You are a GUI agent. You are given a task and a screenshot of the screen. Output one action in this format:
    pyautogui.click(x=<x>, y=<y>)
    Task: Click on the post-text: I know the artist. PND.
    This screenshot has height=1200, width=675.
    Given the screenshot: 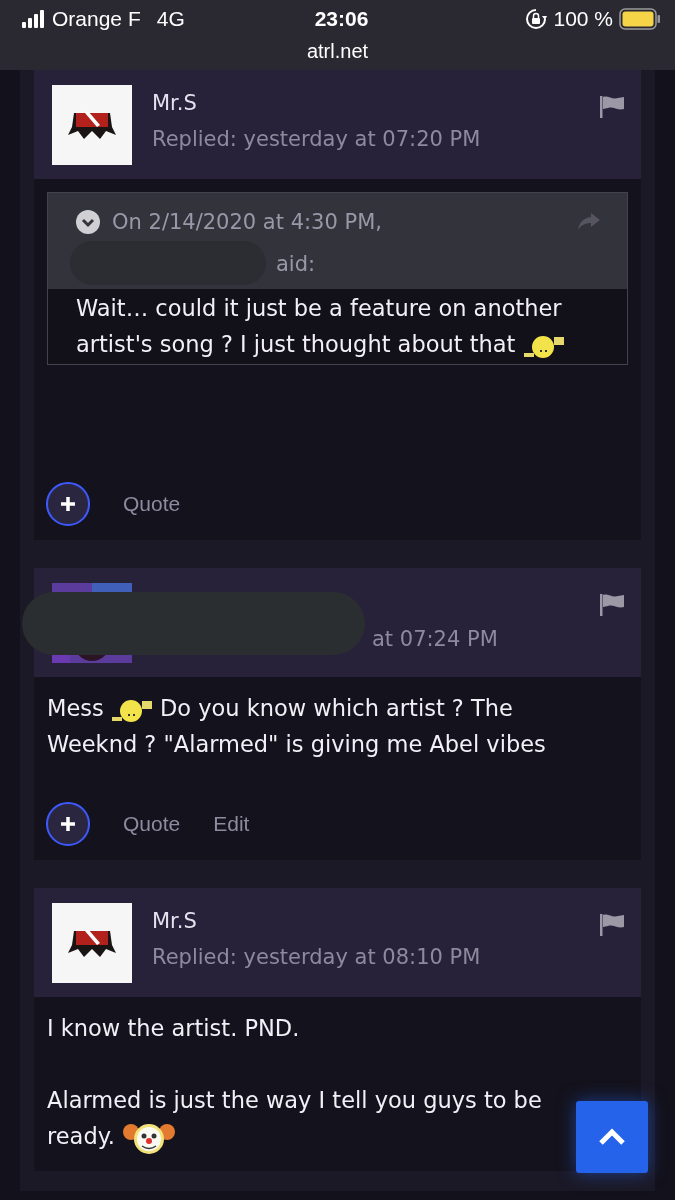 What is the action you would take?
    pyautogui.click(x=174, y=1028)
    